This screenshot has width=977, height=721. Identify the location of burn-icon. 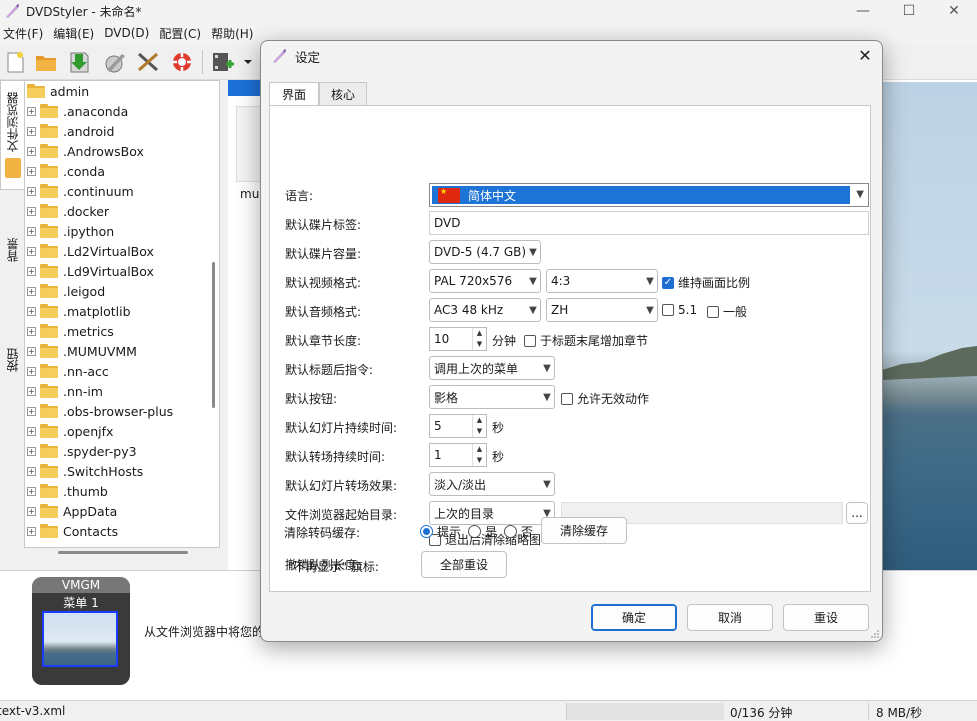
(115, 62).